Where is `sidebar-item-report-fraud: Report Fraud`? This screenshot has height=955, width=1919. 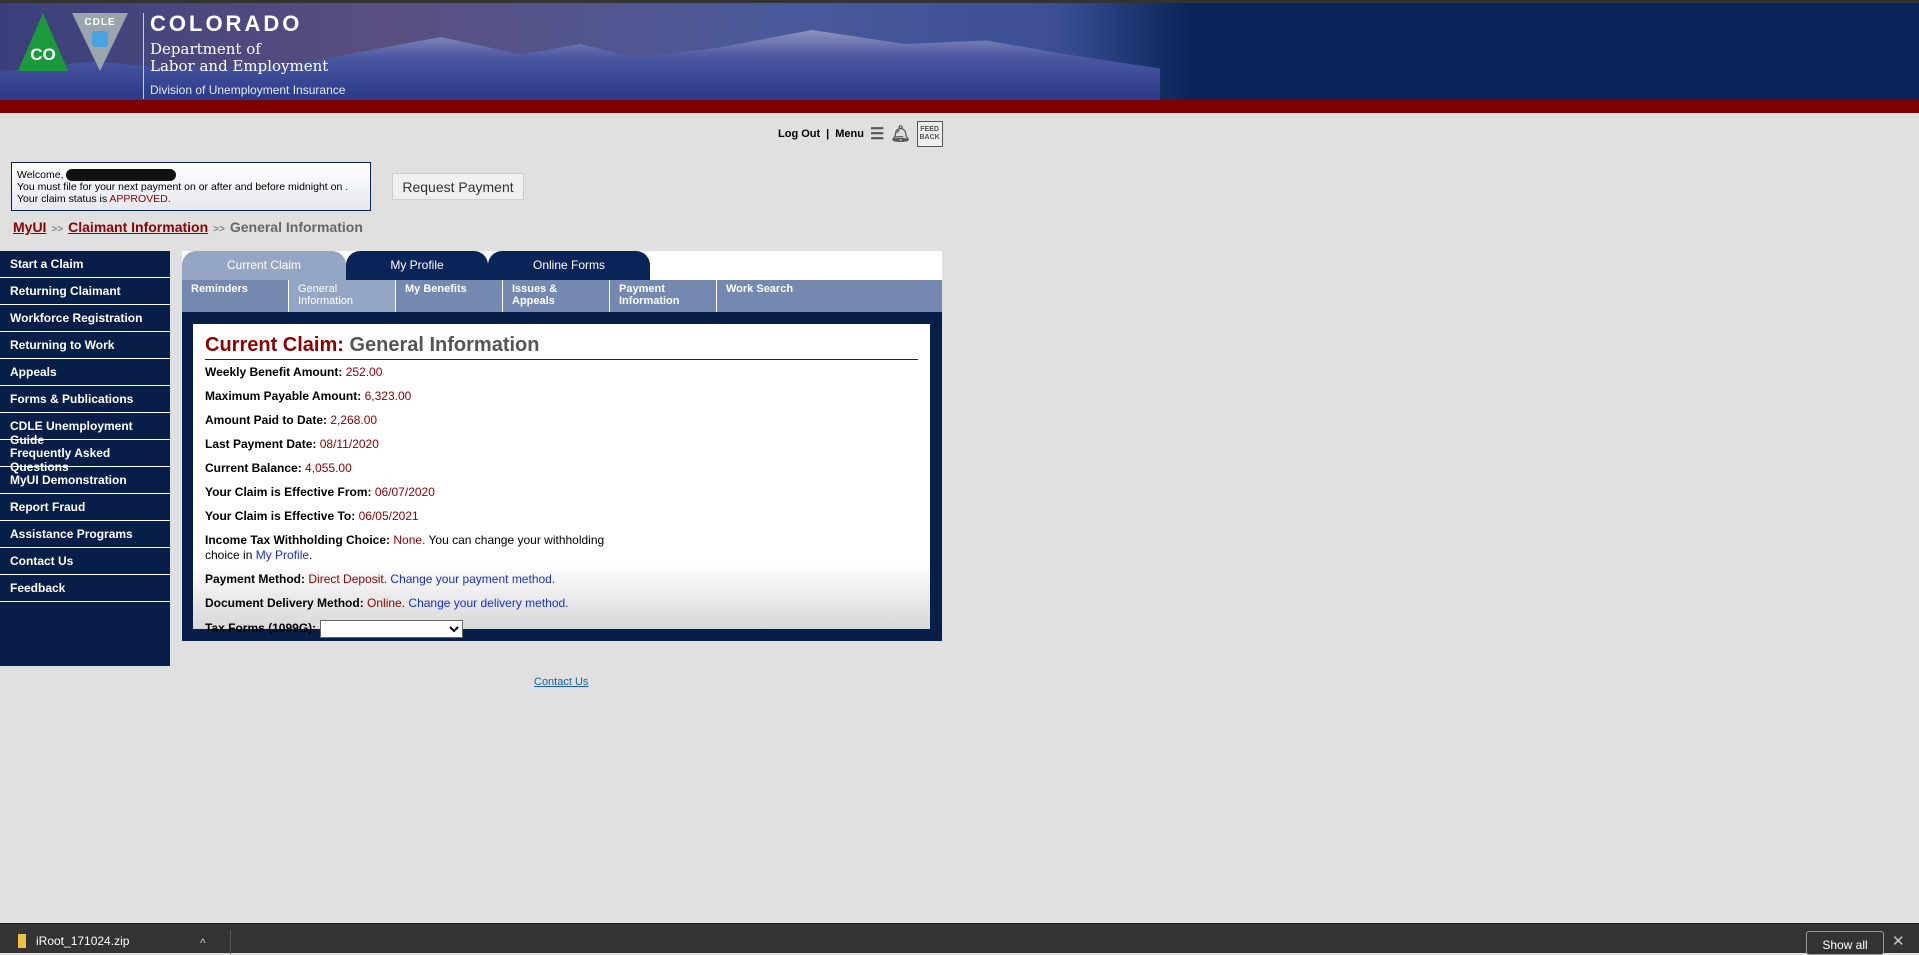 sidebar-item-report-fraud: Report Fraud is located at coordinates (85, 507).